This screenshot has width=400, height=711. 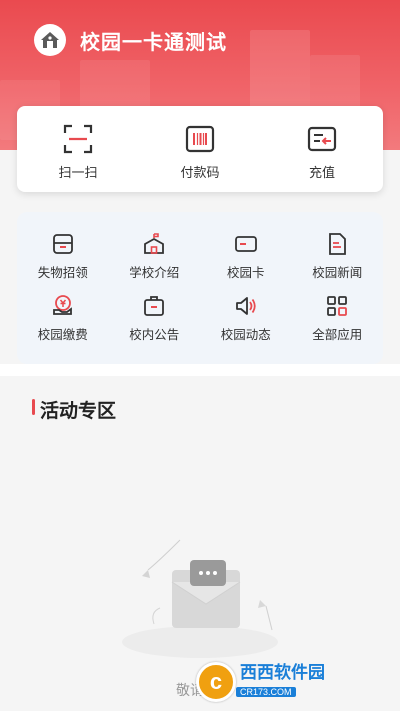 I want to click on card-icon, so click(x=245, y=244).